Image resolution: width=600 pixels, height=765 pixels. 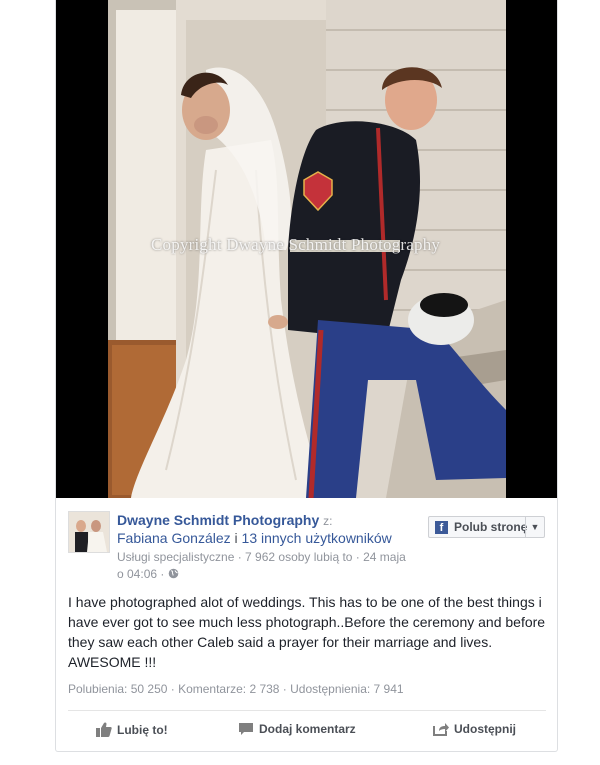 What do you see at coordinates (246, 729) in the screenshot?
I see `comment-icon` at bounding box center [246, 729].